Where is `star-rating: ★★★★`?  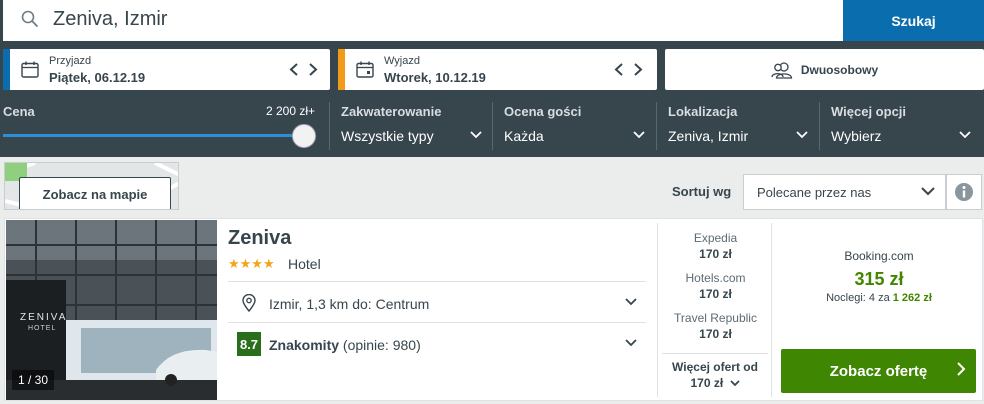
star-rating: ★★★★ is located at coordinates (251, 263).